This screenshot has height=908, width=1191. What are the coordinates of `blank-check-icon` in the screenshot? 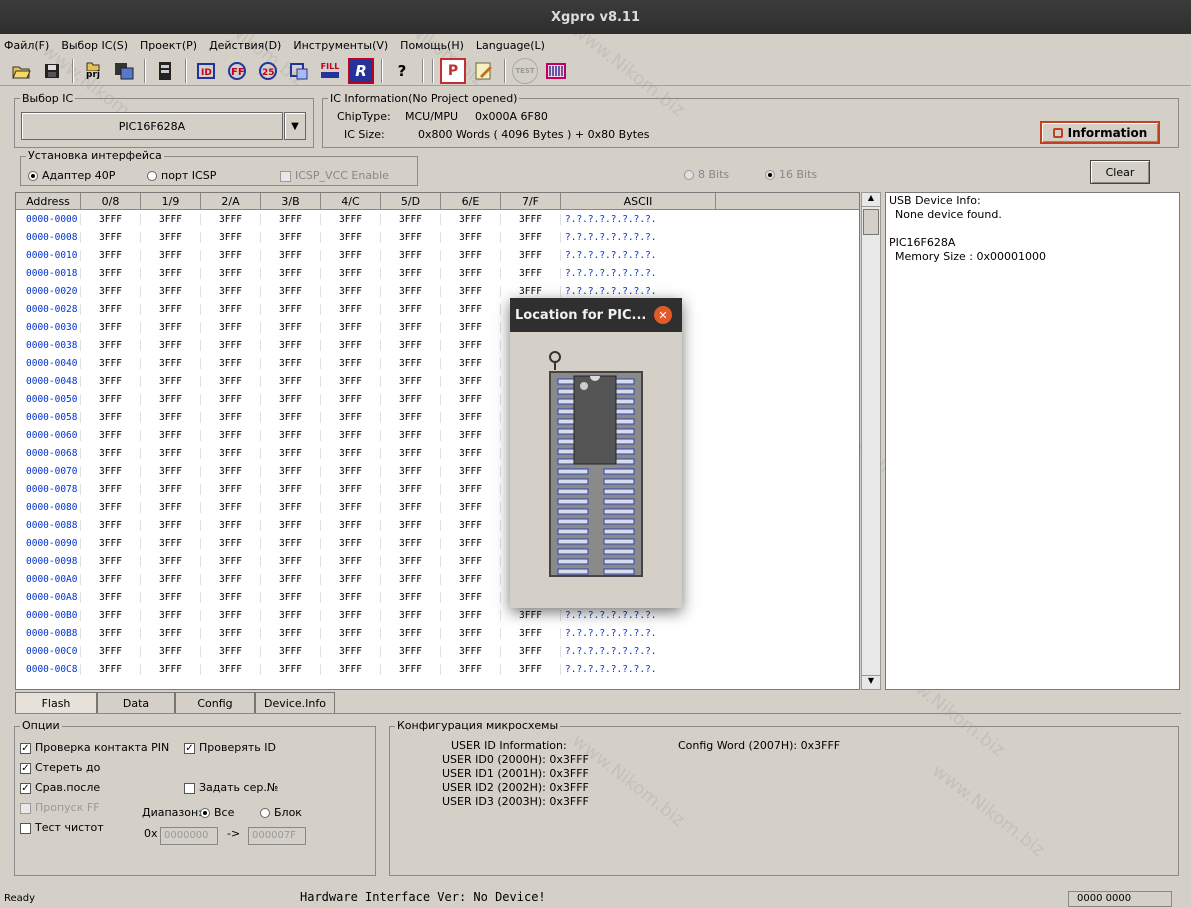 It's located at (299, 71).